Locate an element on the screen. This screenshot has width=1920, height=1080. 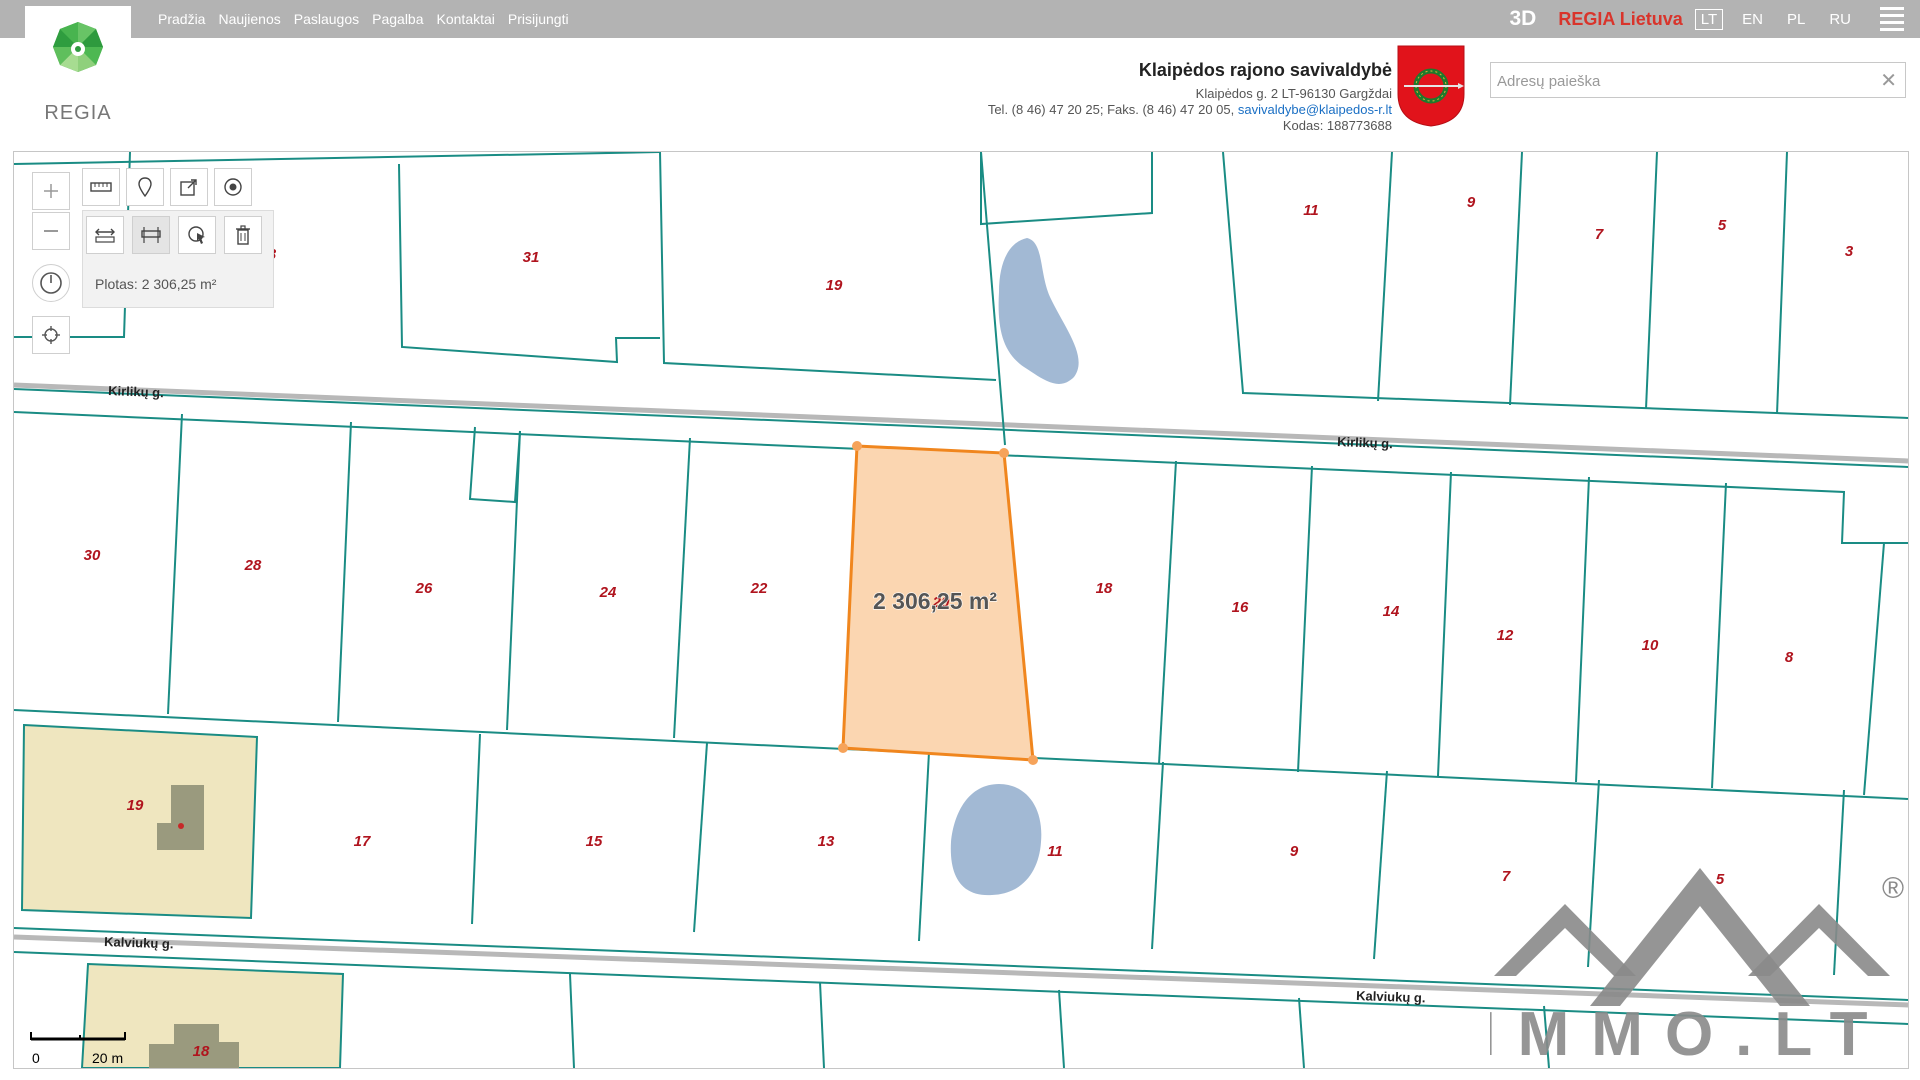
close-icon: ✕ is located at coordinates (1888, 80).